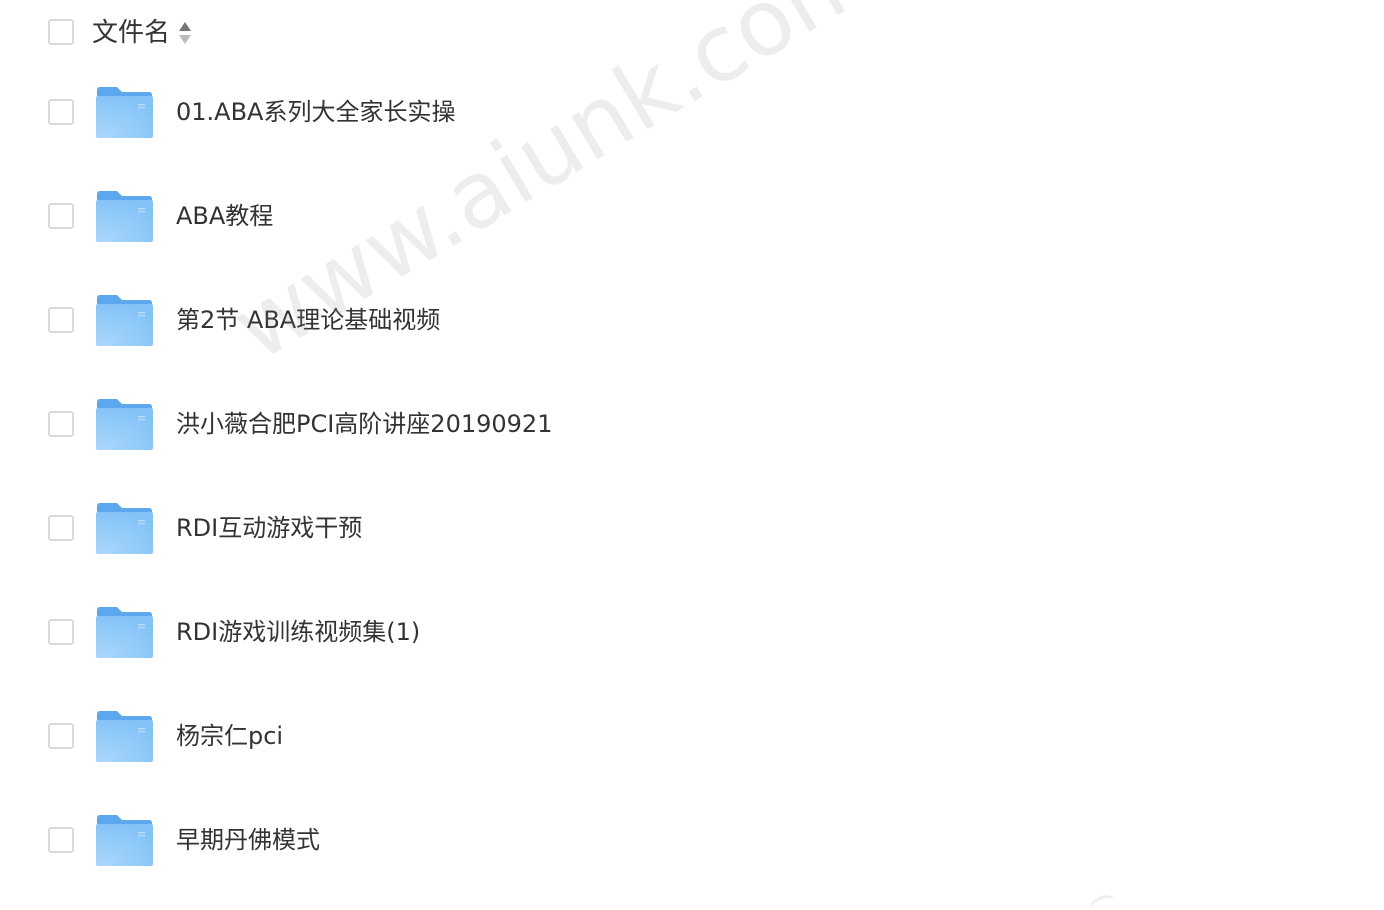 The width and height of the screenshot is (1384, 910). What do you see at coordinates (229, 736) in the screenshot?
I see `file-name: 杨宗仁pci` at bounding box center [229, 736].